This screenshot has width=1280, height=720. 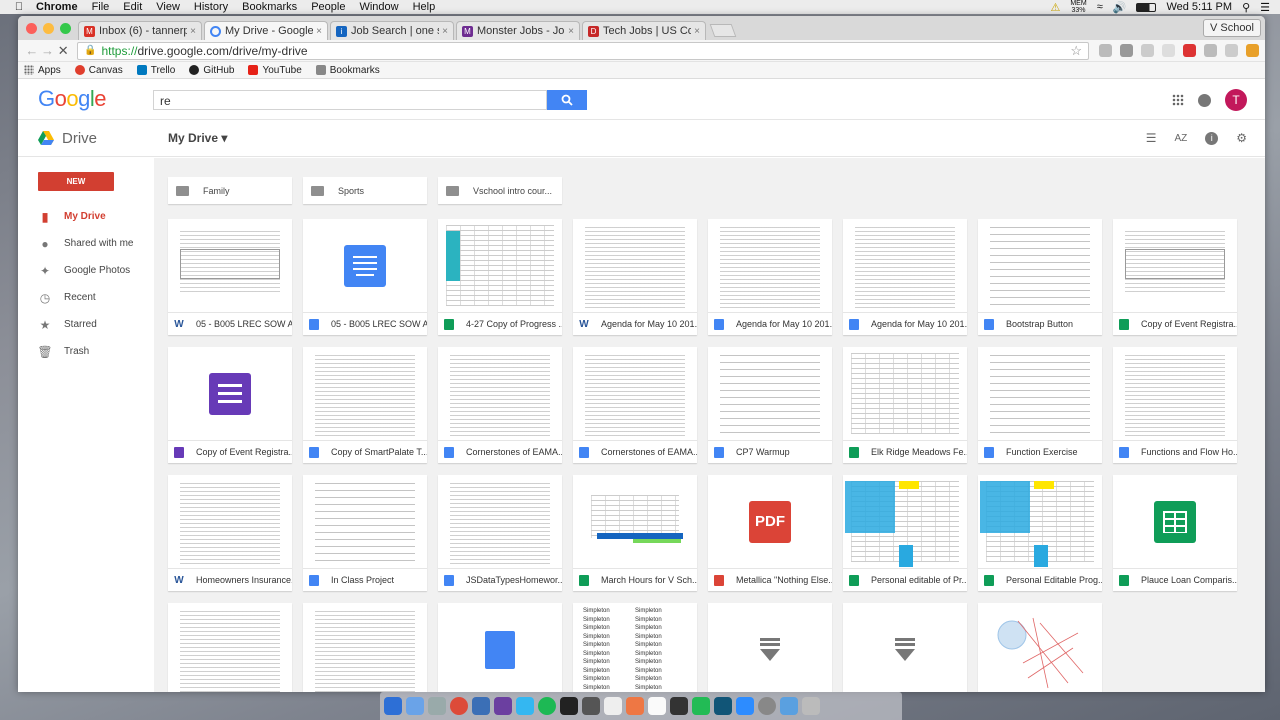 I want to click on drive-logo: Drive, so click(x=67, y=138).